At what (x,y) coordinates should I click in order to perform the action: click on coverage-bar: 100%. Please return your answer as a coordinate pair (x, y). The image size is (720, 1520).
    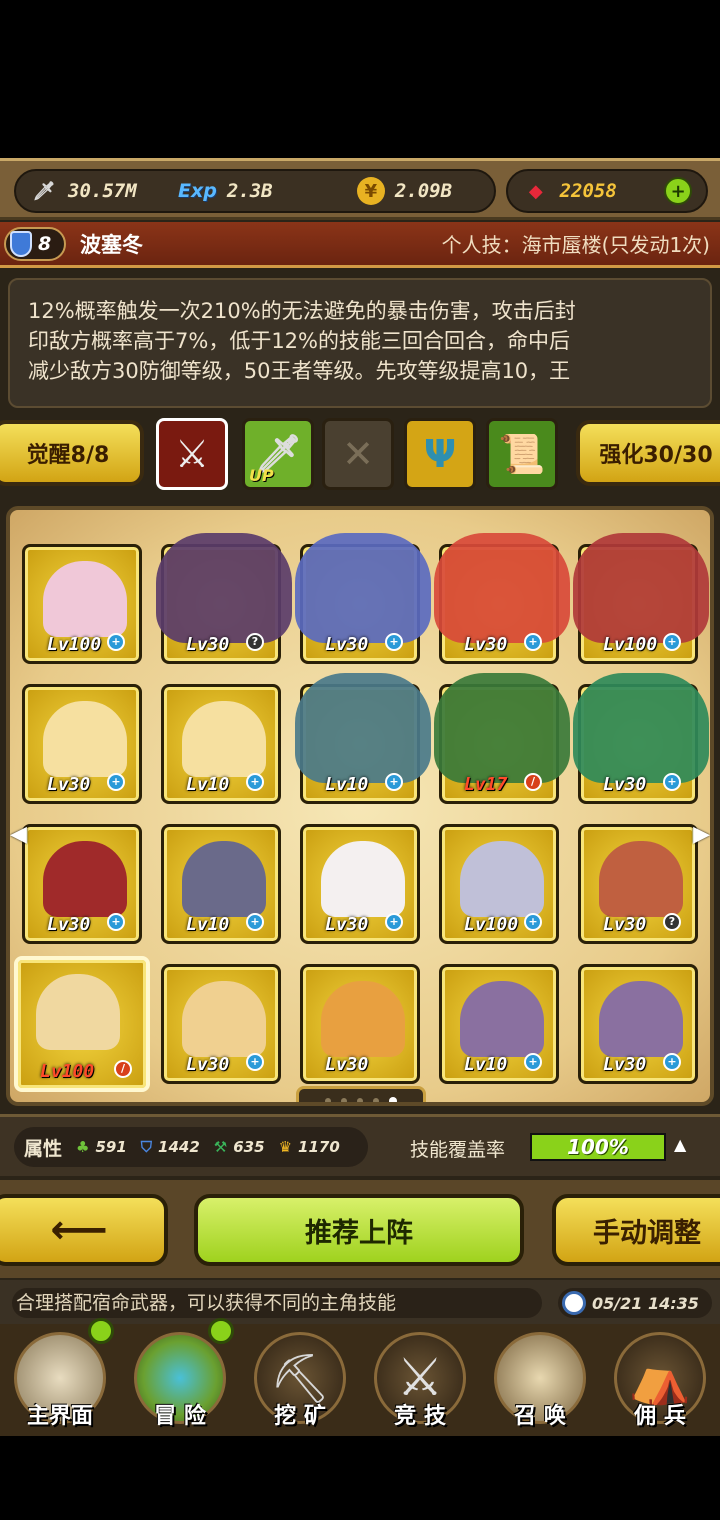
    Looking at the image, I should click on (598, 1147).